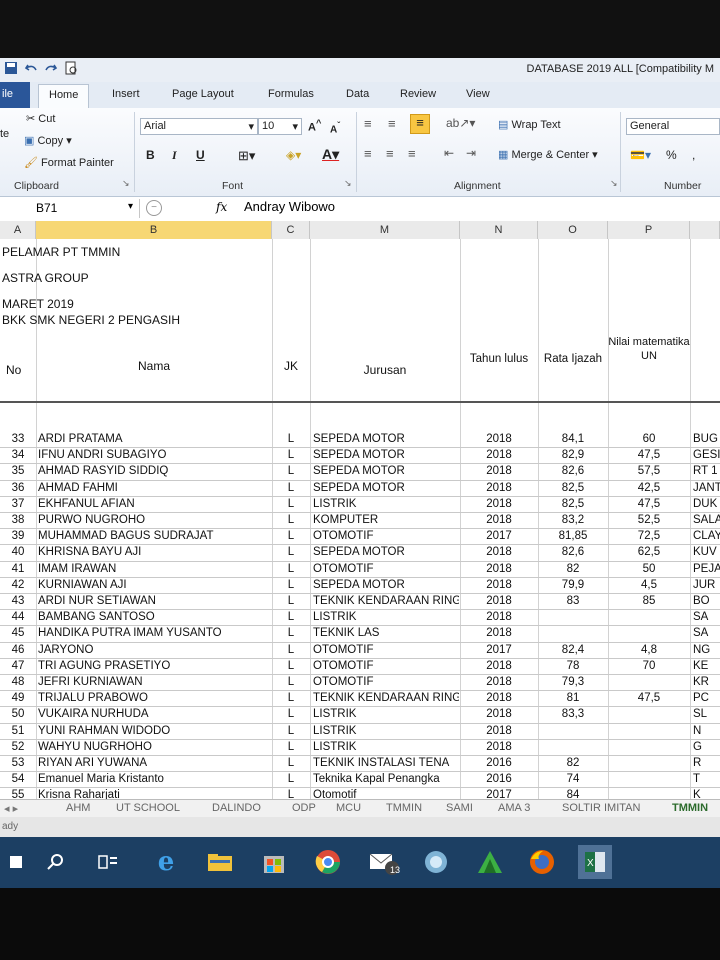 The width and height of the screenshot is (720, 960). Describe the element at coordinates (360, 732) in the screenshot. I see `table-row: 51 YUNI RAHMAN WIDODO L LISTRIK 2018 N` at that location.